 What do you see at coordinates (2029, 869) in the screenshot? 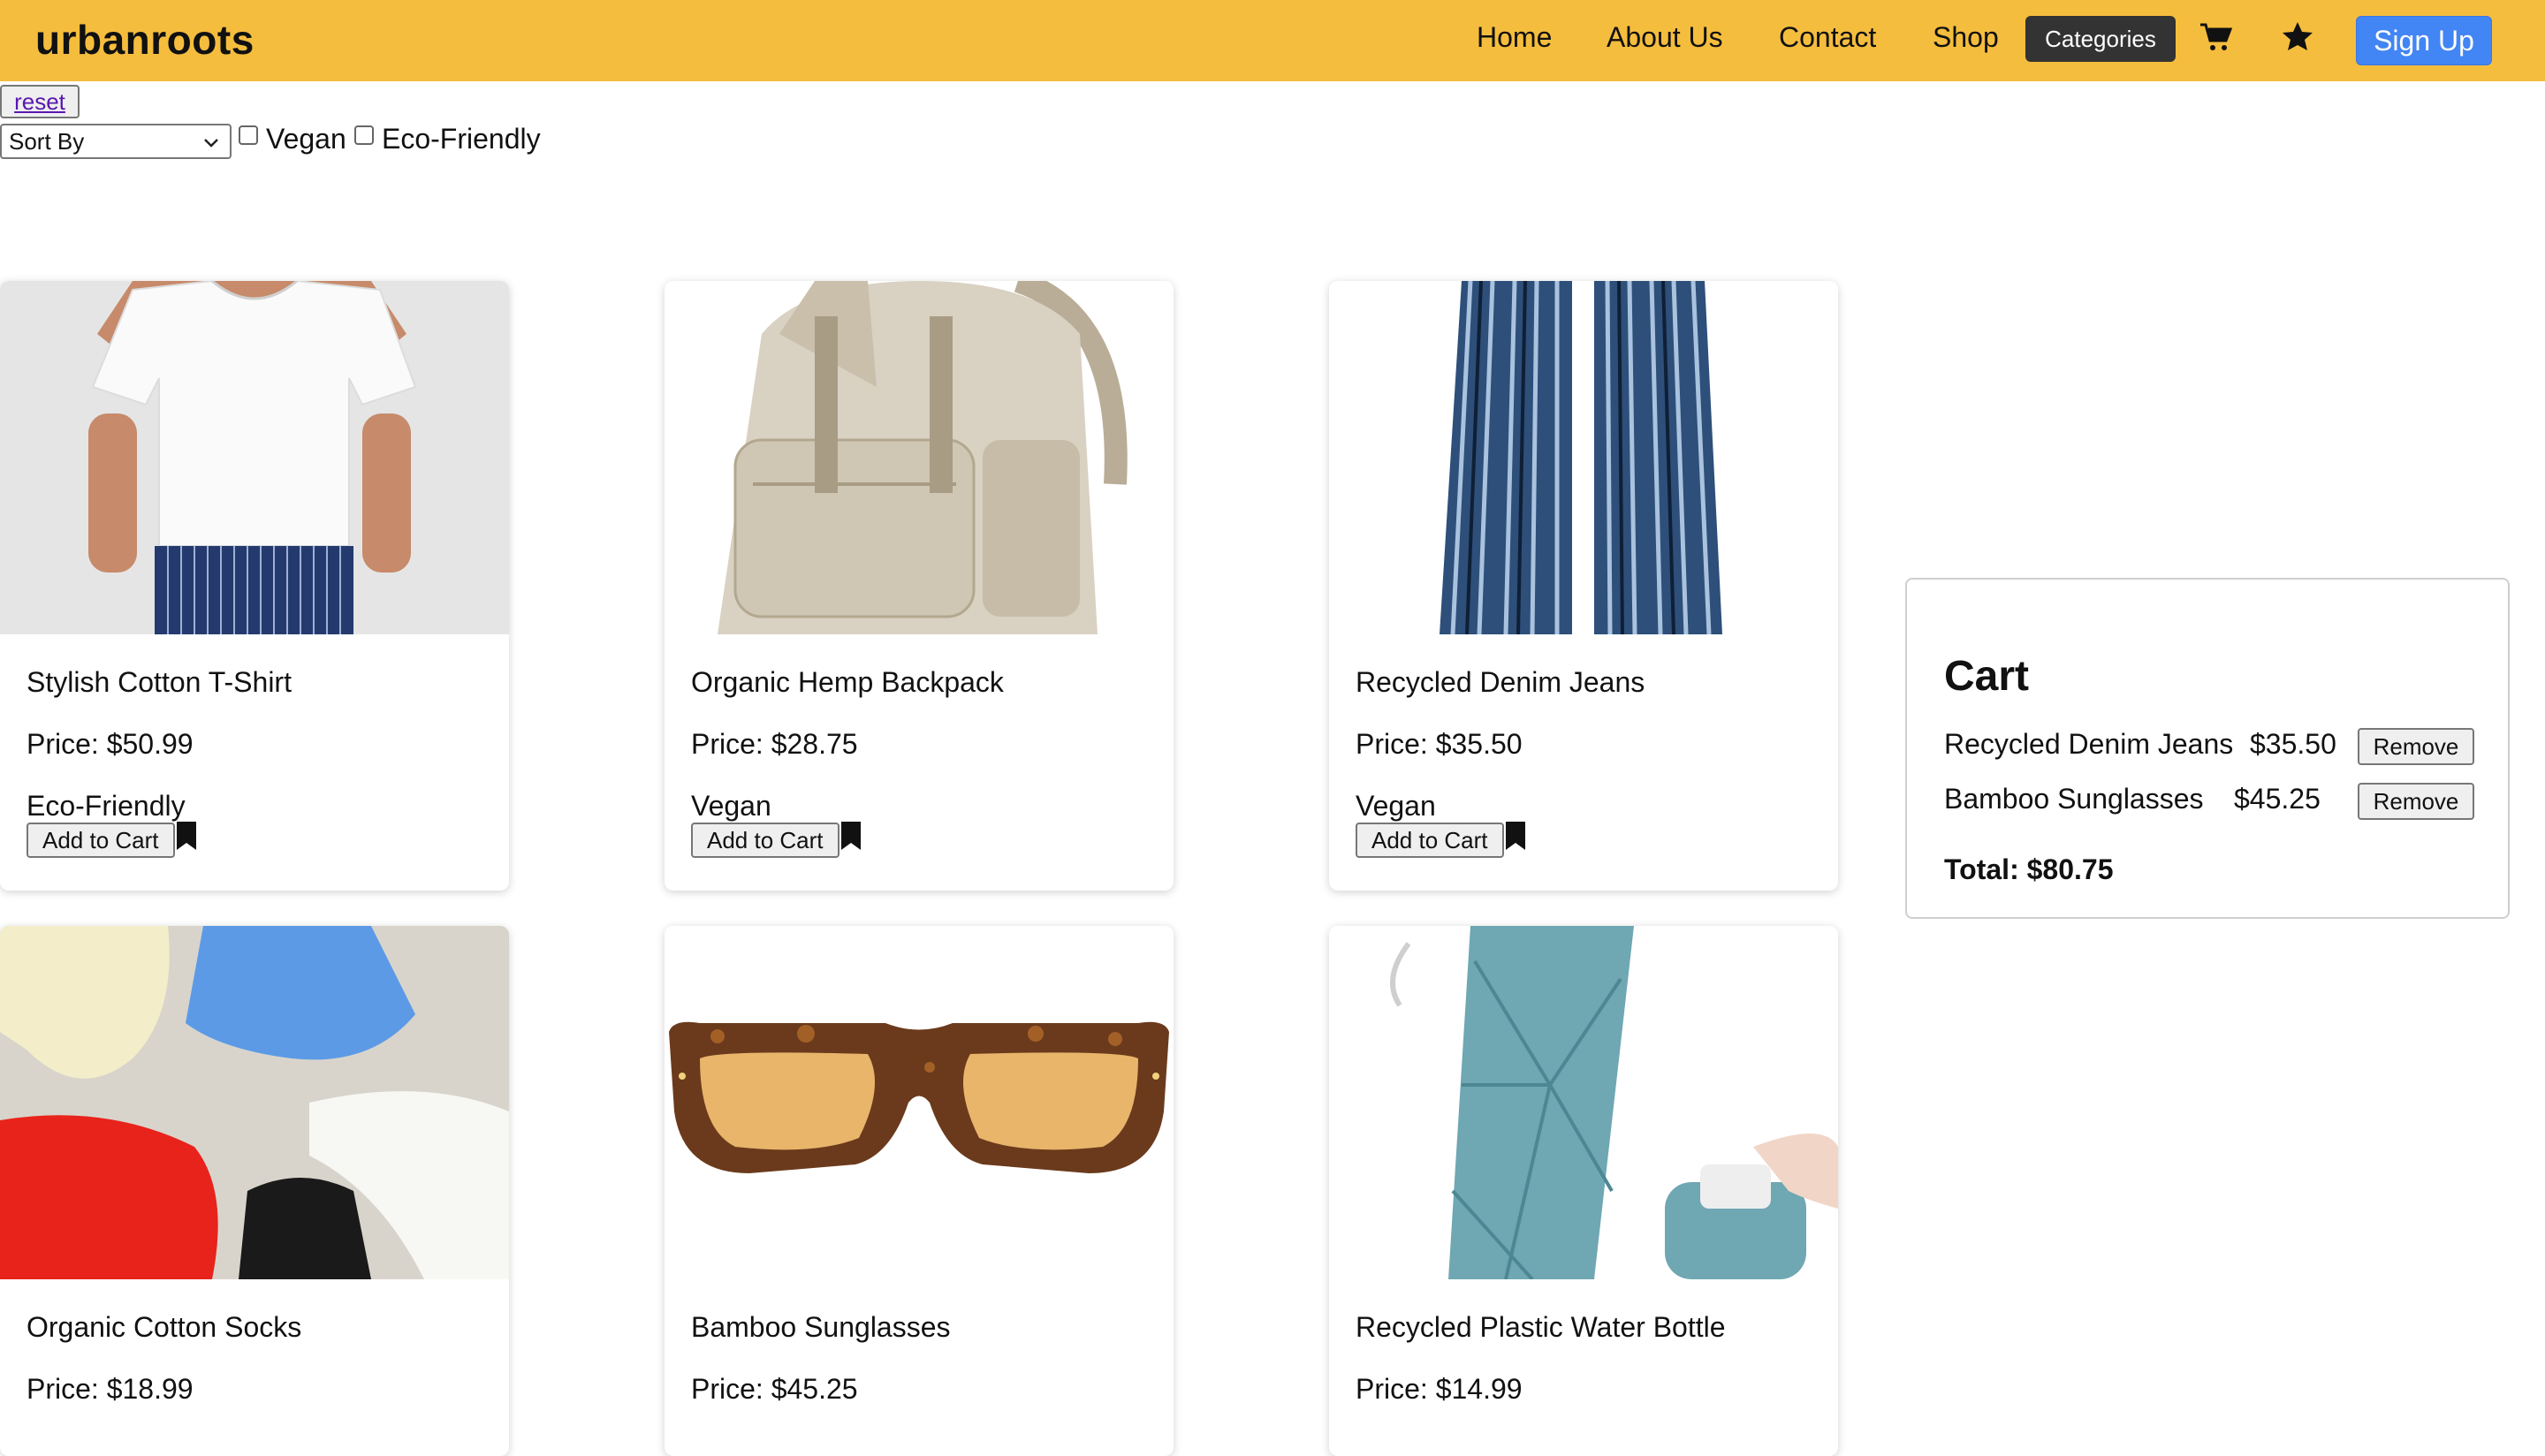
I see `cart-total: Total: $80.75` at bounding box center [2029, 869].